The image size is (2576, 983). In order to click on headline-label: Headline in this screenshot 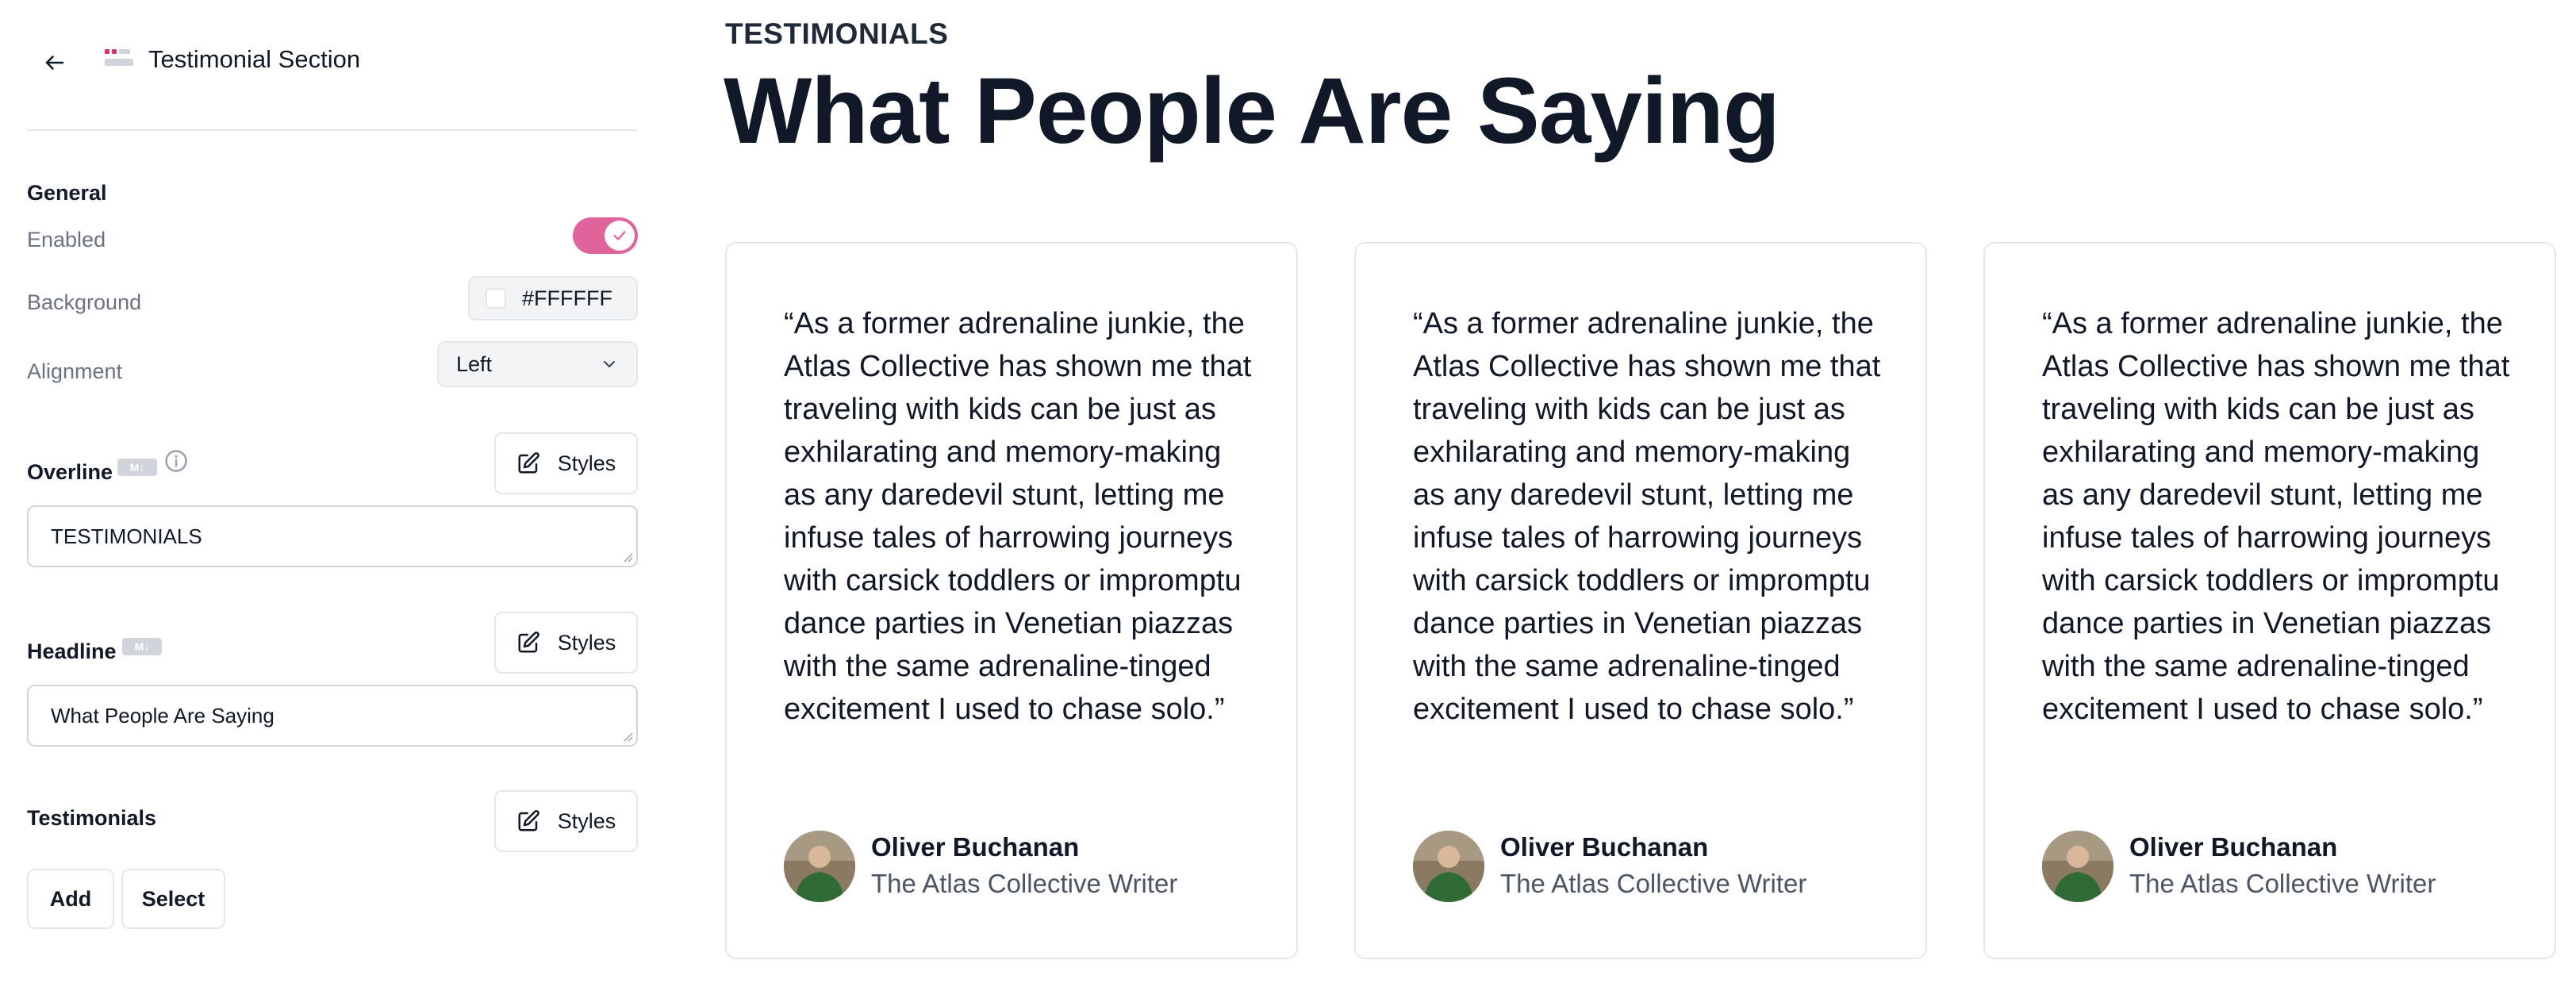, I will do `click(72, 651)`.